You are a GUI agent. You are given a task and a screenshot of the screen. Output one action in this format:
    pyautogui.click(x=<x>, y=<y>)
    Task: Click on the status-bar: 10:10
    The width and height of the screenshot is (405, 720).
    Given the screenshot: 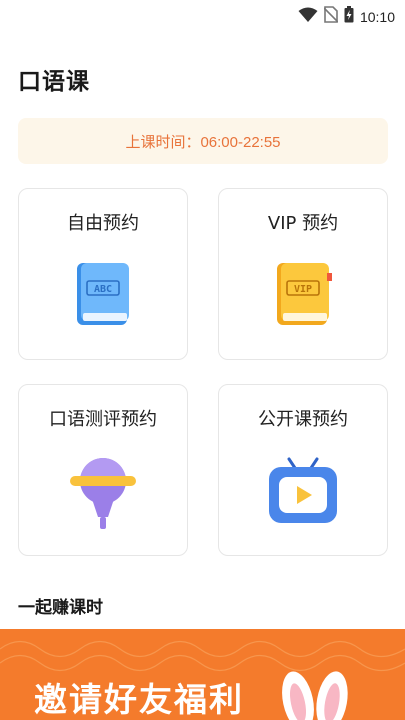 What is the action you would take?
    pyautogui.click(x=202, y=15)
    